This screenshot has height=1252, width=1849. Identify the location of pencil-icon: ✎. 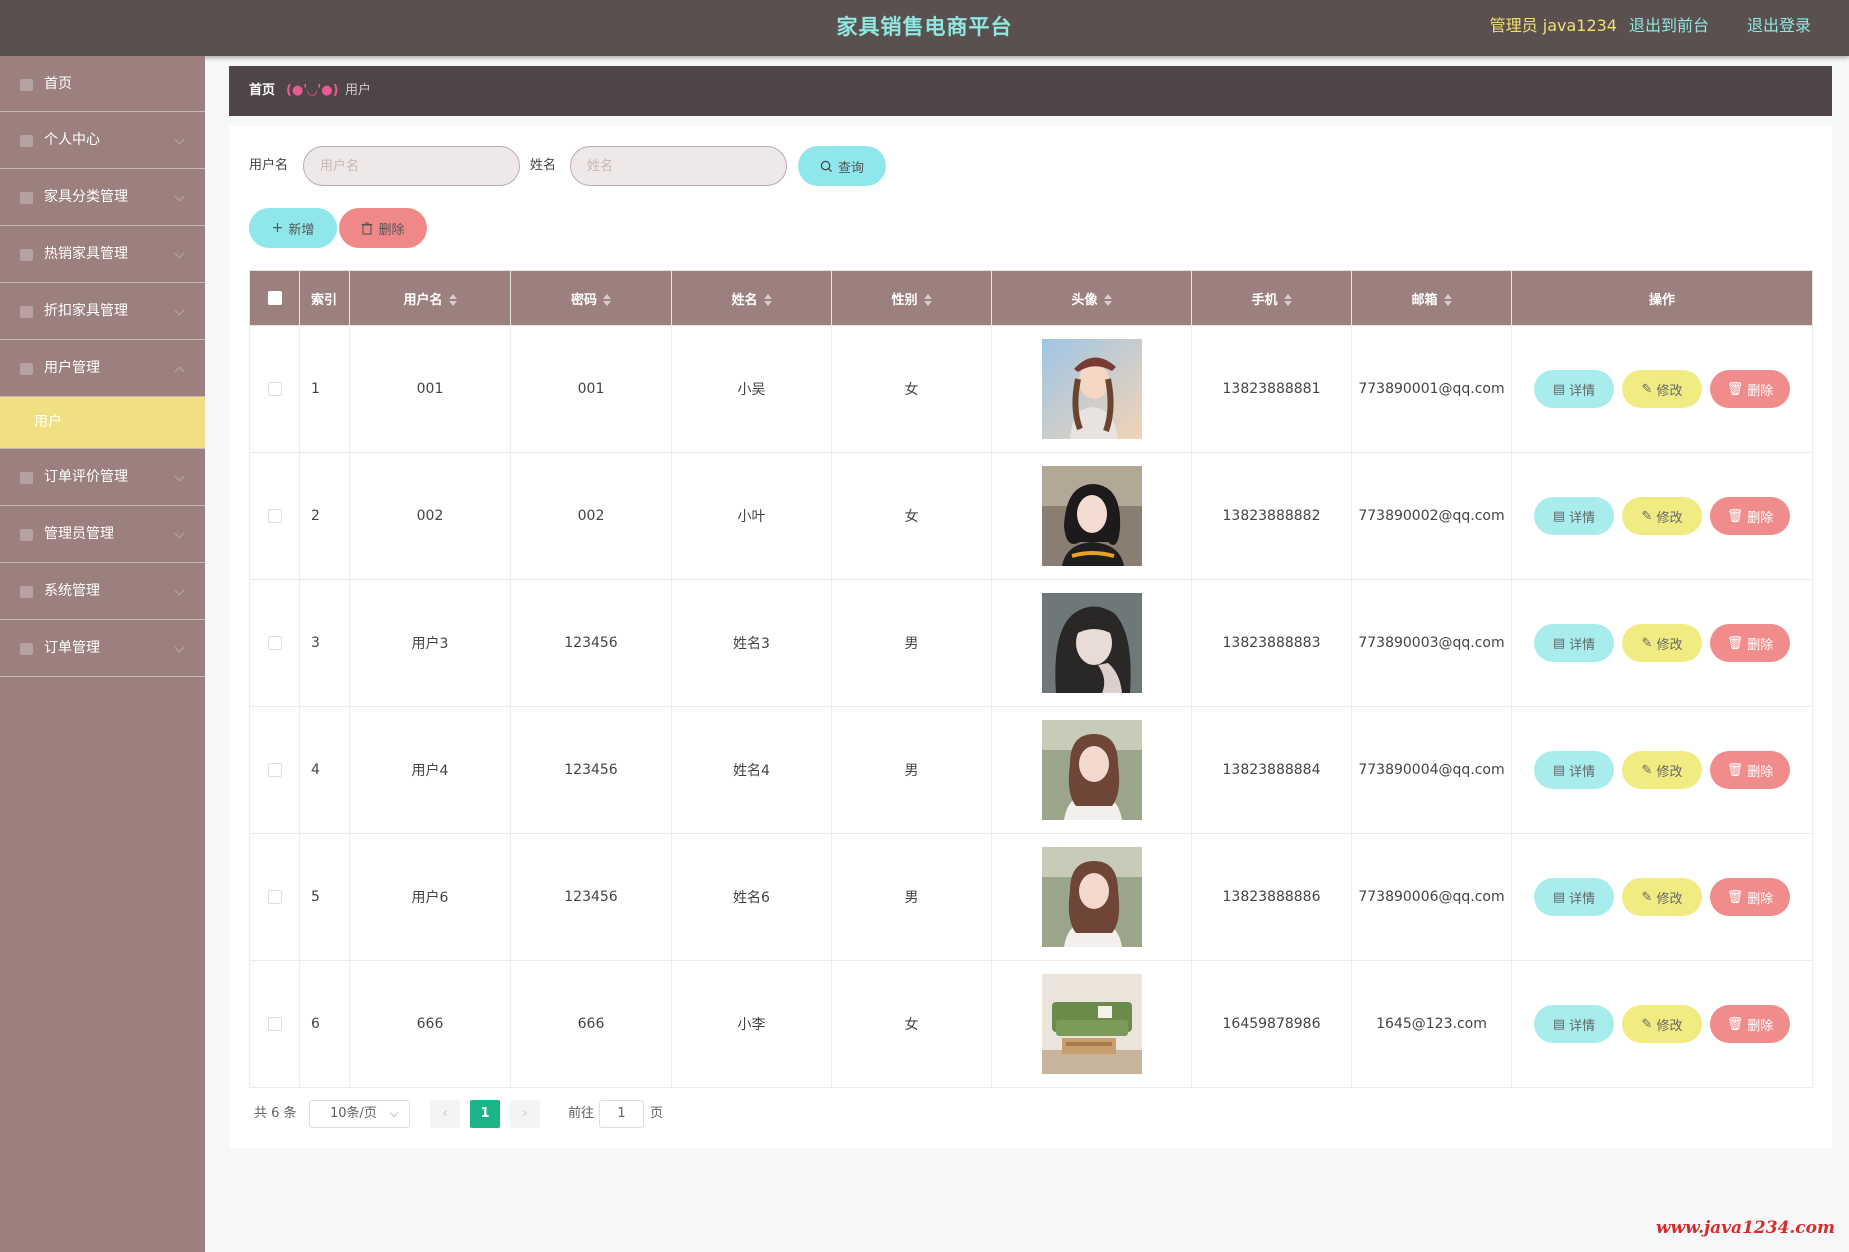
(1647, 770).